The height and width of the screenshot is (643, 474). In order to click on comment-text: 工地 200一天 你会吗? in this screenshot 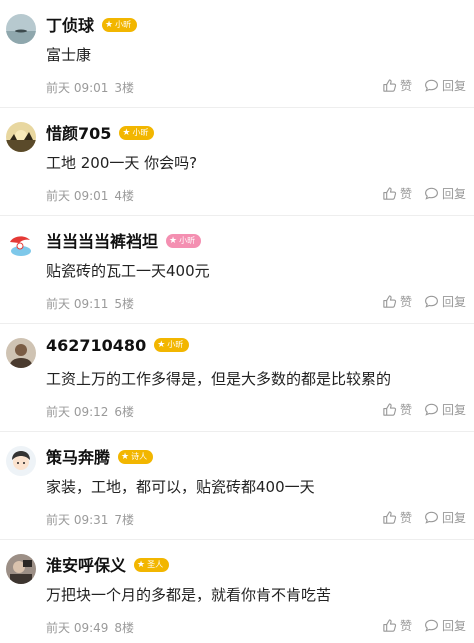, I will do `click(122, 163)`.